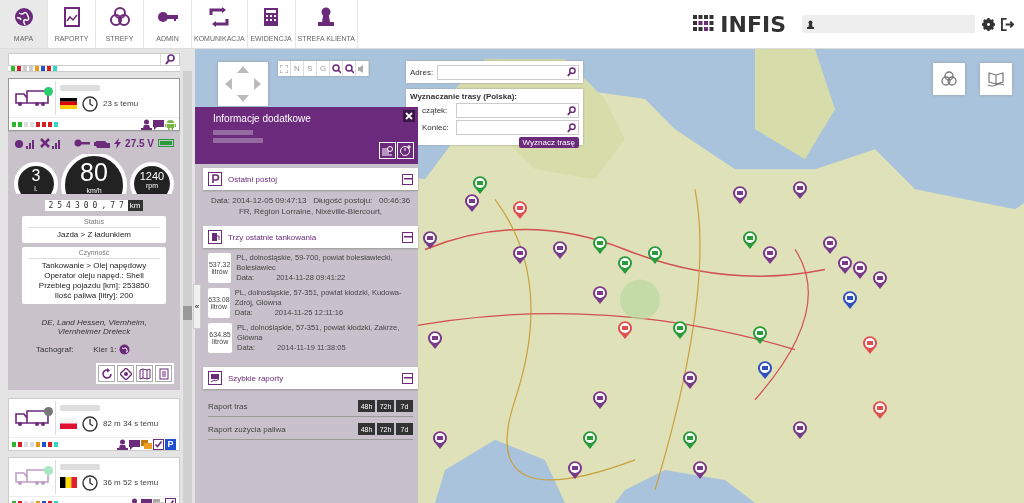 This screenshot has height=503, width=1024. Describe the element at coordinates (422, 72) in the screenshot. I see `address-label: Adres:` at that location.